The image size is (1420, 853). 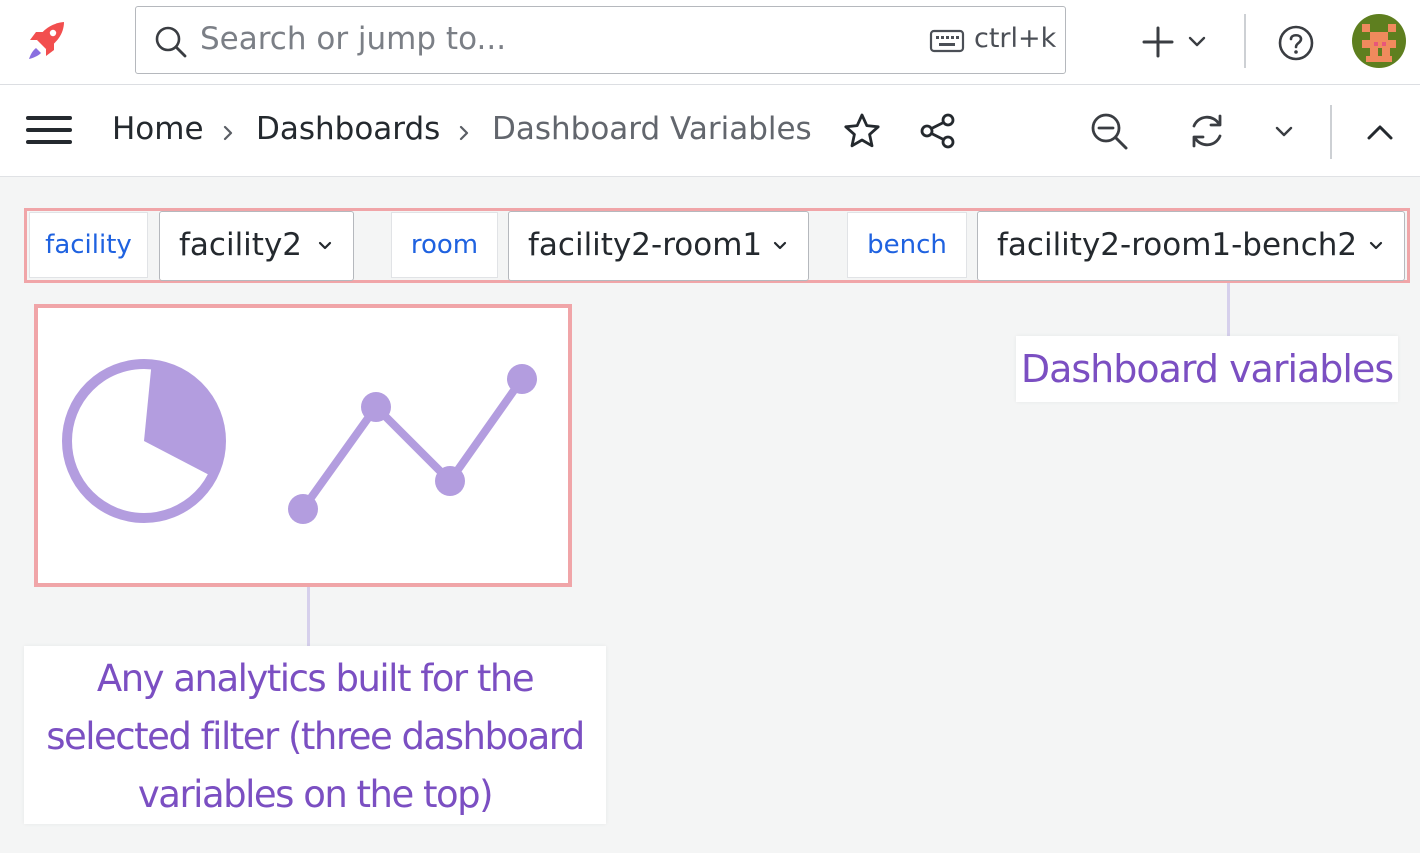 What do you see at coordinates (315, 678) in the screenshot?
I see `callout-line: Any analytics built for the` at bounding box center [315, 678].